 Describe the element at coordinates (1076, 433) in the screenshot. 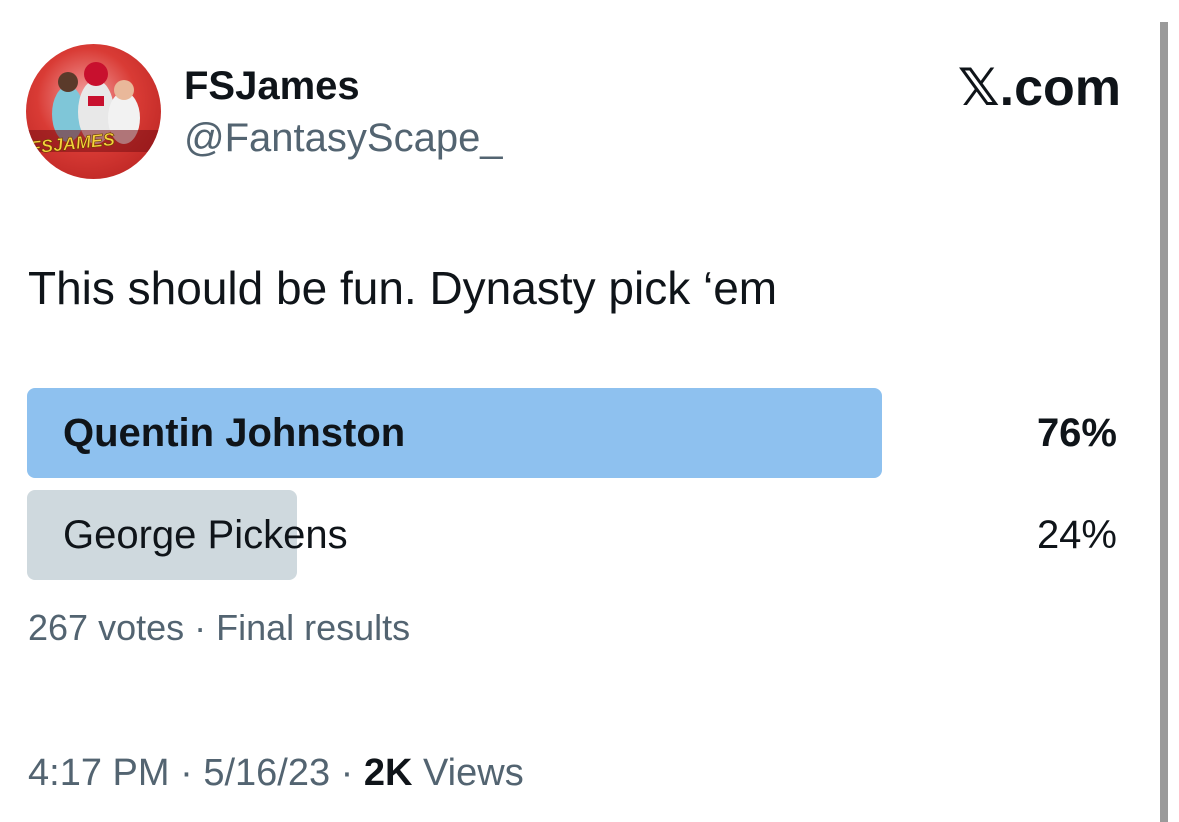

I see `poll-option-percent: 76%` at that location.